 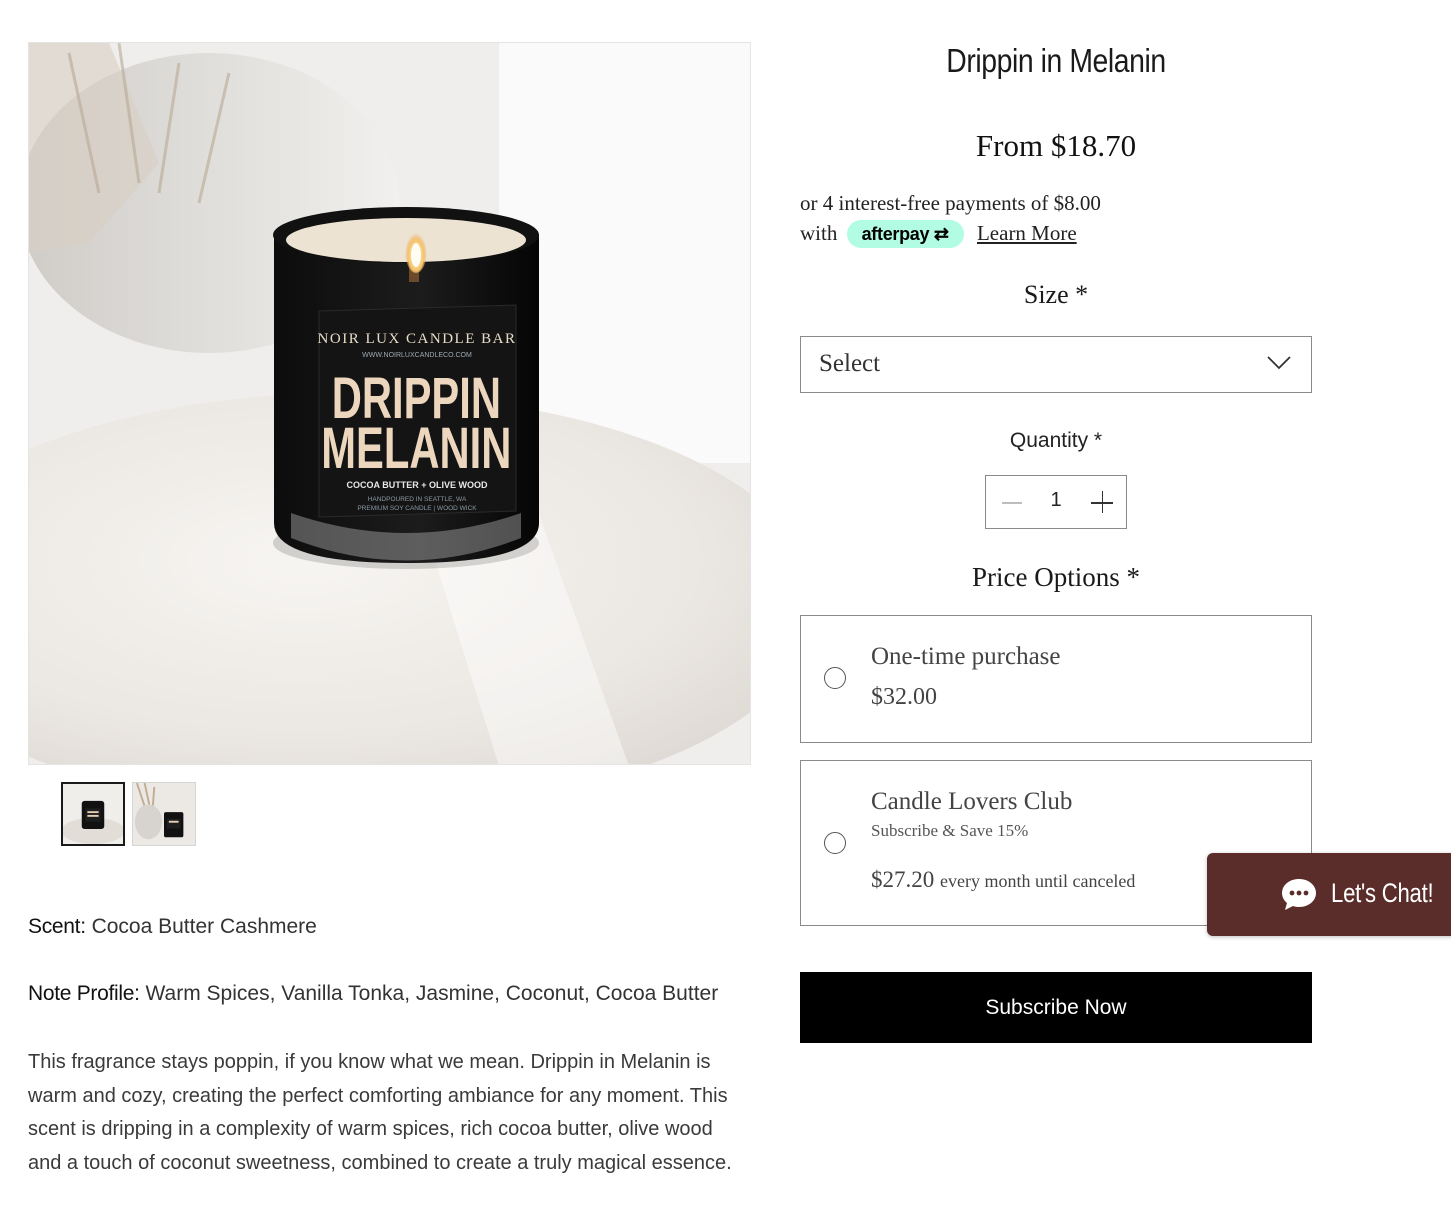 What do you see at coordinates (416, 447) in the screenshot?
I see `label-line2: MELANIN` at bounding box center [416, 447].